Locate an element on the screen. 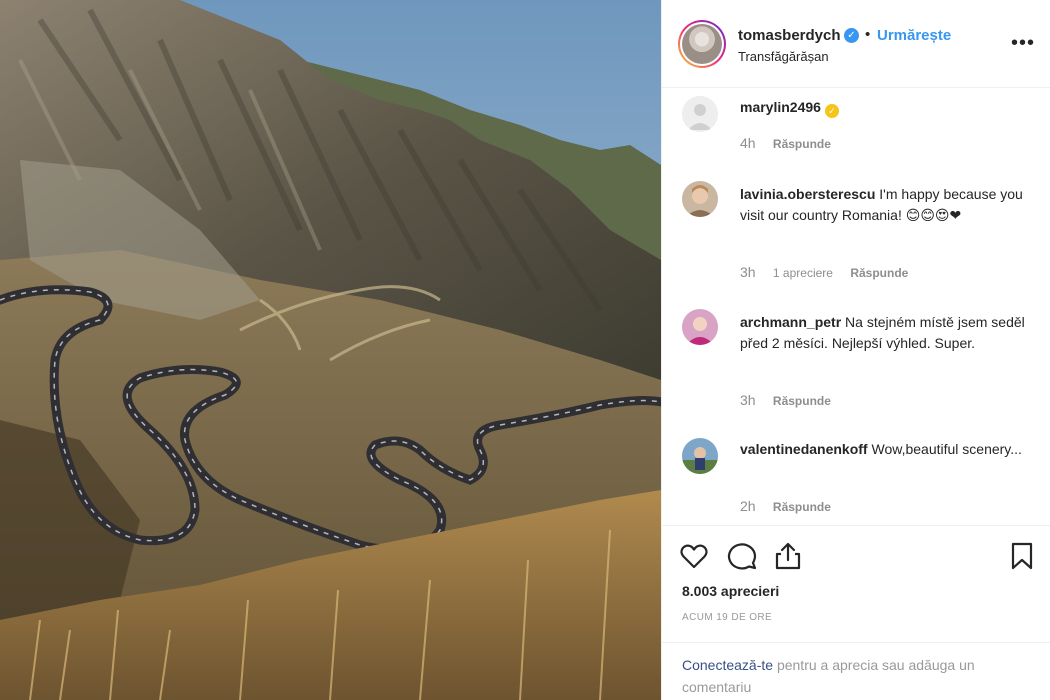  share-icon is located at coordinates (788, 556).